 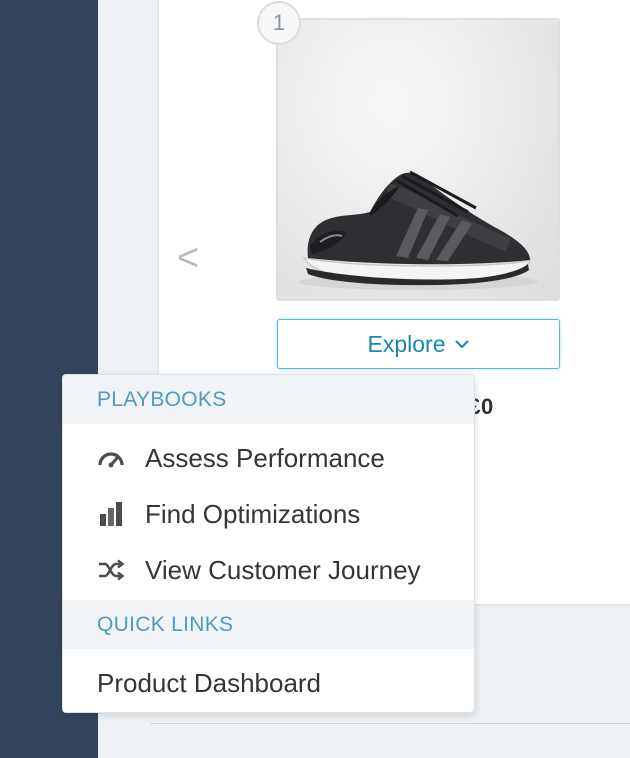 What do you see at coordinates (462, 344) in the screenshot?
I see `chevron-down-icon` at bounding box center [462, 344].